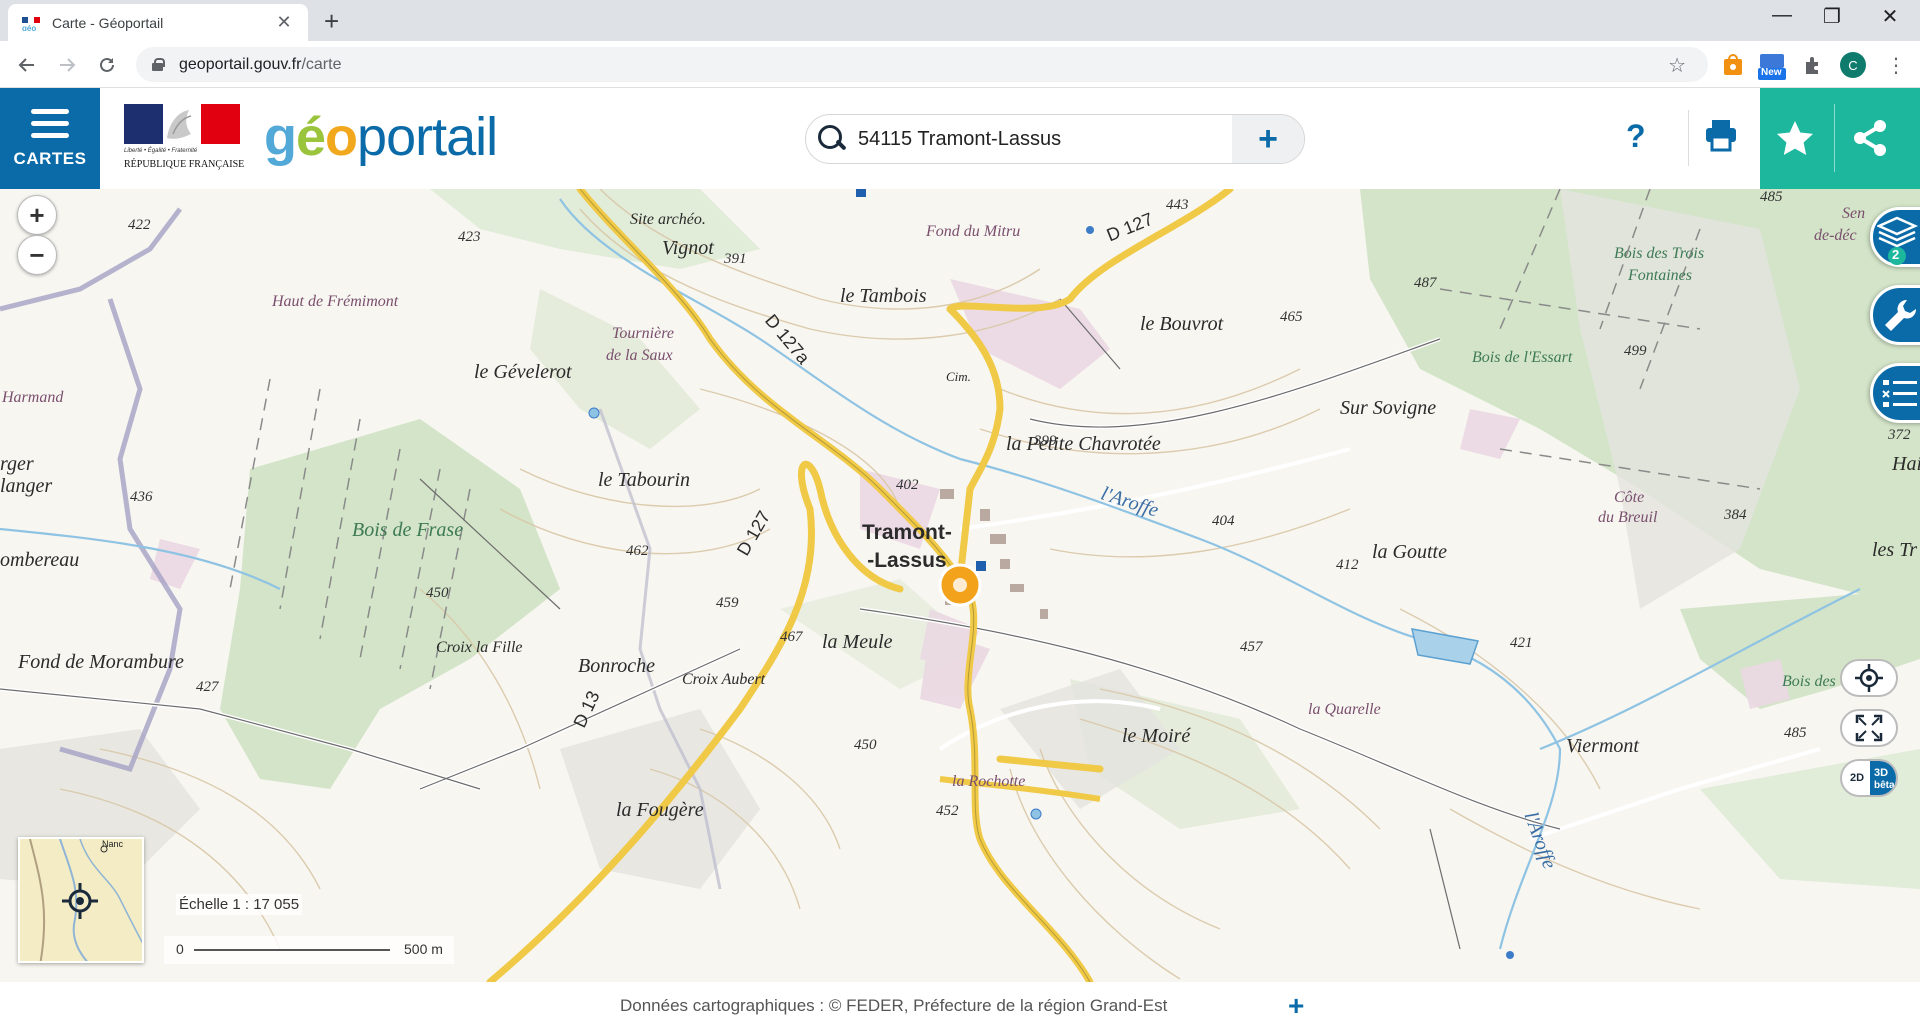 The image size is (1920, 1030). Describe the element at coordinates (1409, 552) in the screenshot. I see `map-label: la Goutte` at that location.